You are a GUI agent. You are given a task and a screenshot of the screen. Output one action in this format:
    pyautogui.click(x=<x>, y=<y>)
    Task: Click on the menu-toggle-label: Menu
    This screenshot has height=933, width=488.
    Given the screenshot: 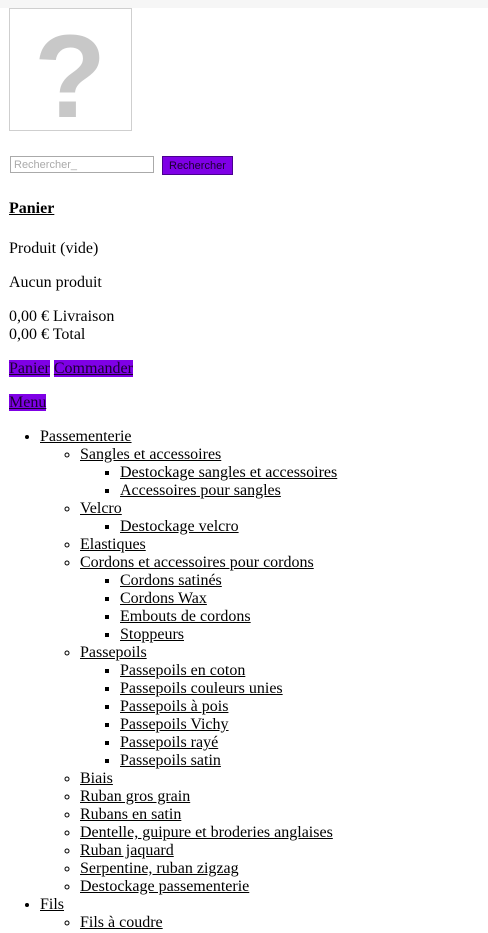 What is the action you would take?
    pyautogui.click(x=28, y=402)
    